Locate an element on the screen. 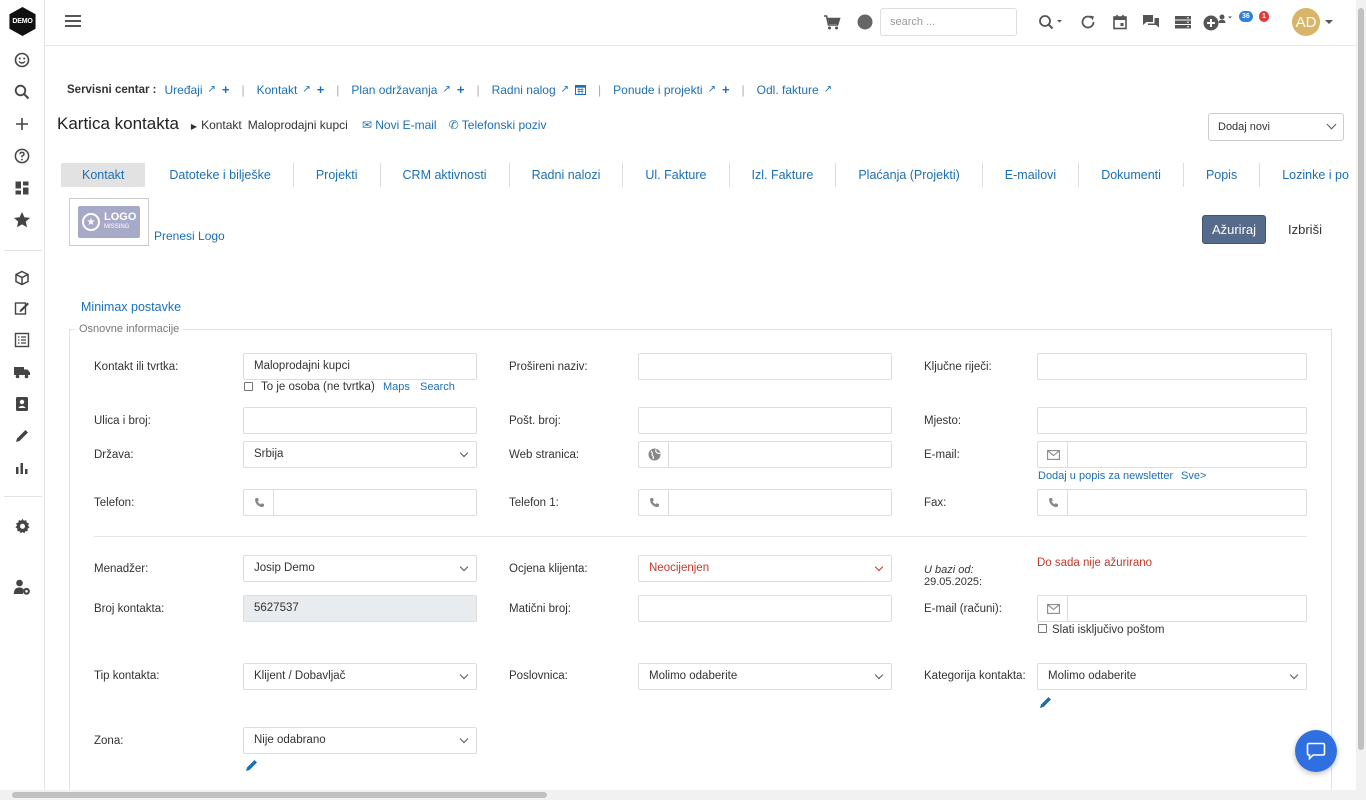 This screenshot has width=1366, height=800. tab-outgoing-invoices: Izl. Fakture is located at coordinates (783, 175).